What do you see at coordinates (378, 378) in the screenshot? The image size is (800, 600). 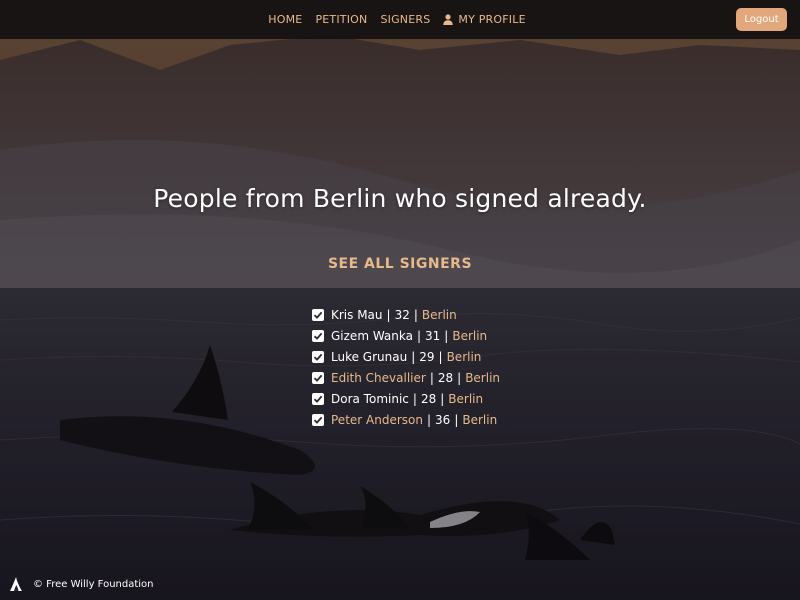 I see `signer-name-link: Edith Chevallier` at bounding box center [378, 378].